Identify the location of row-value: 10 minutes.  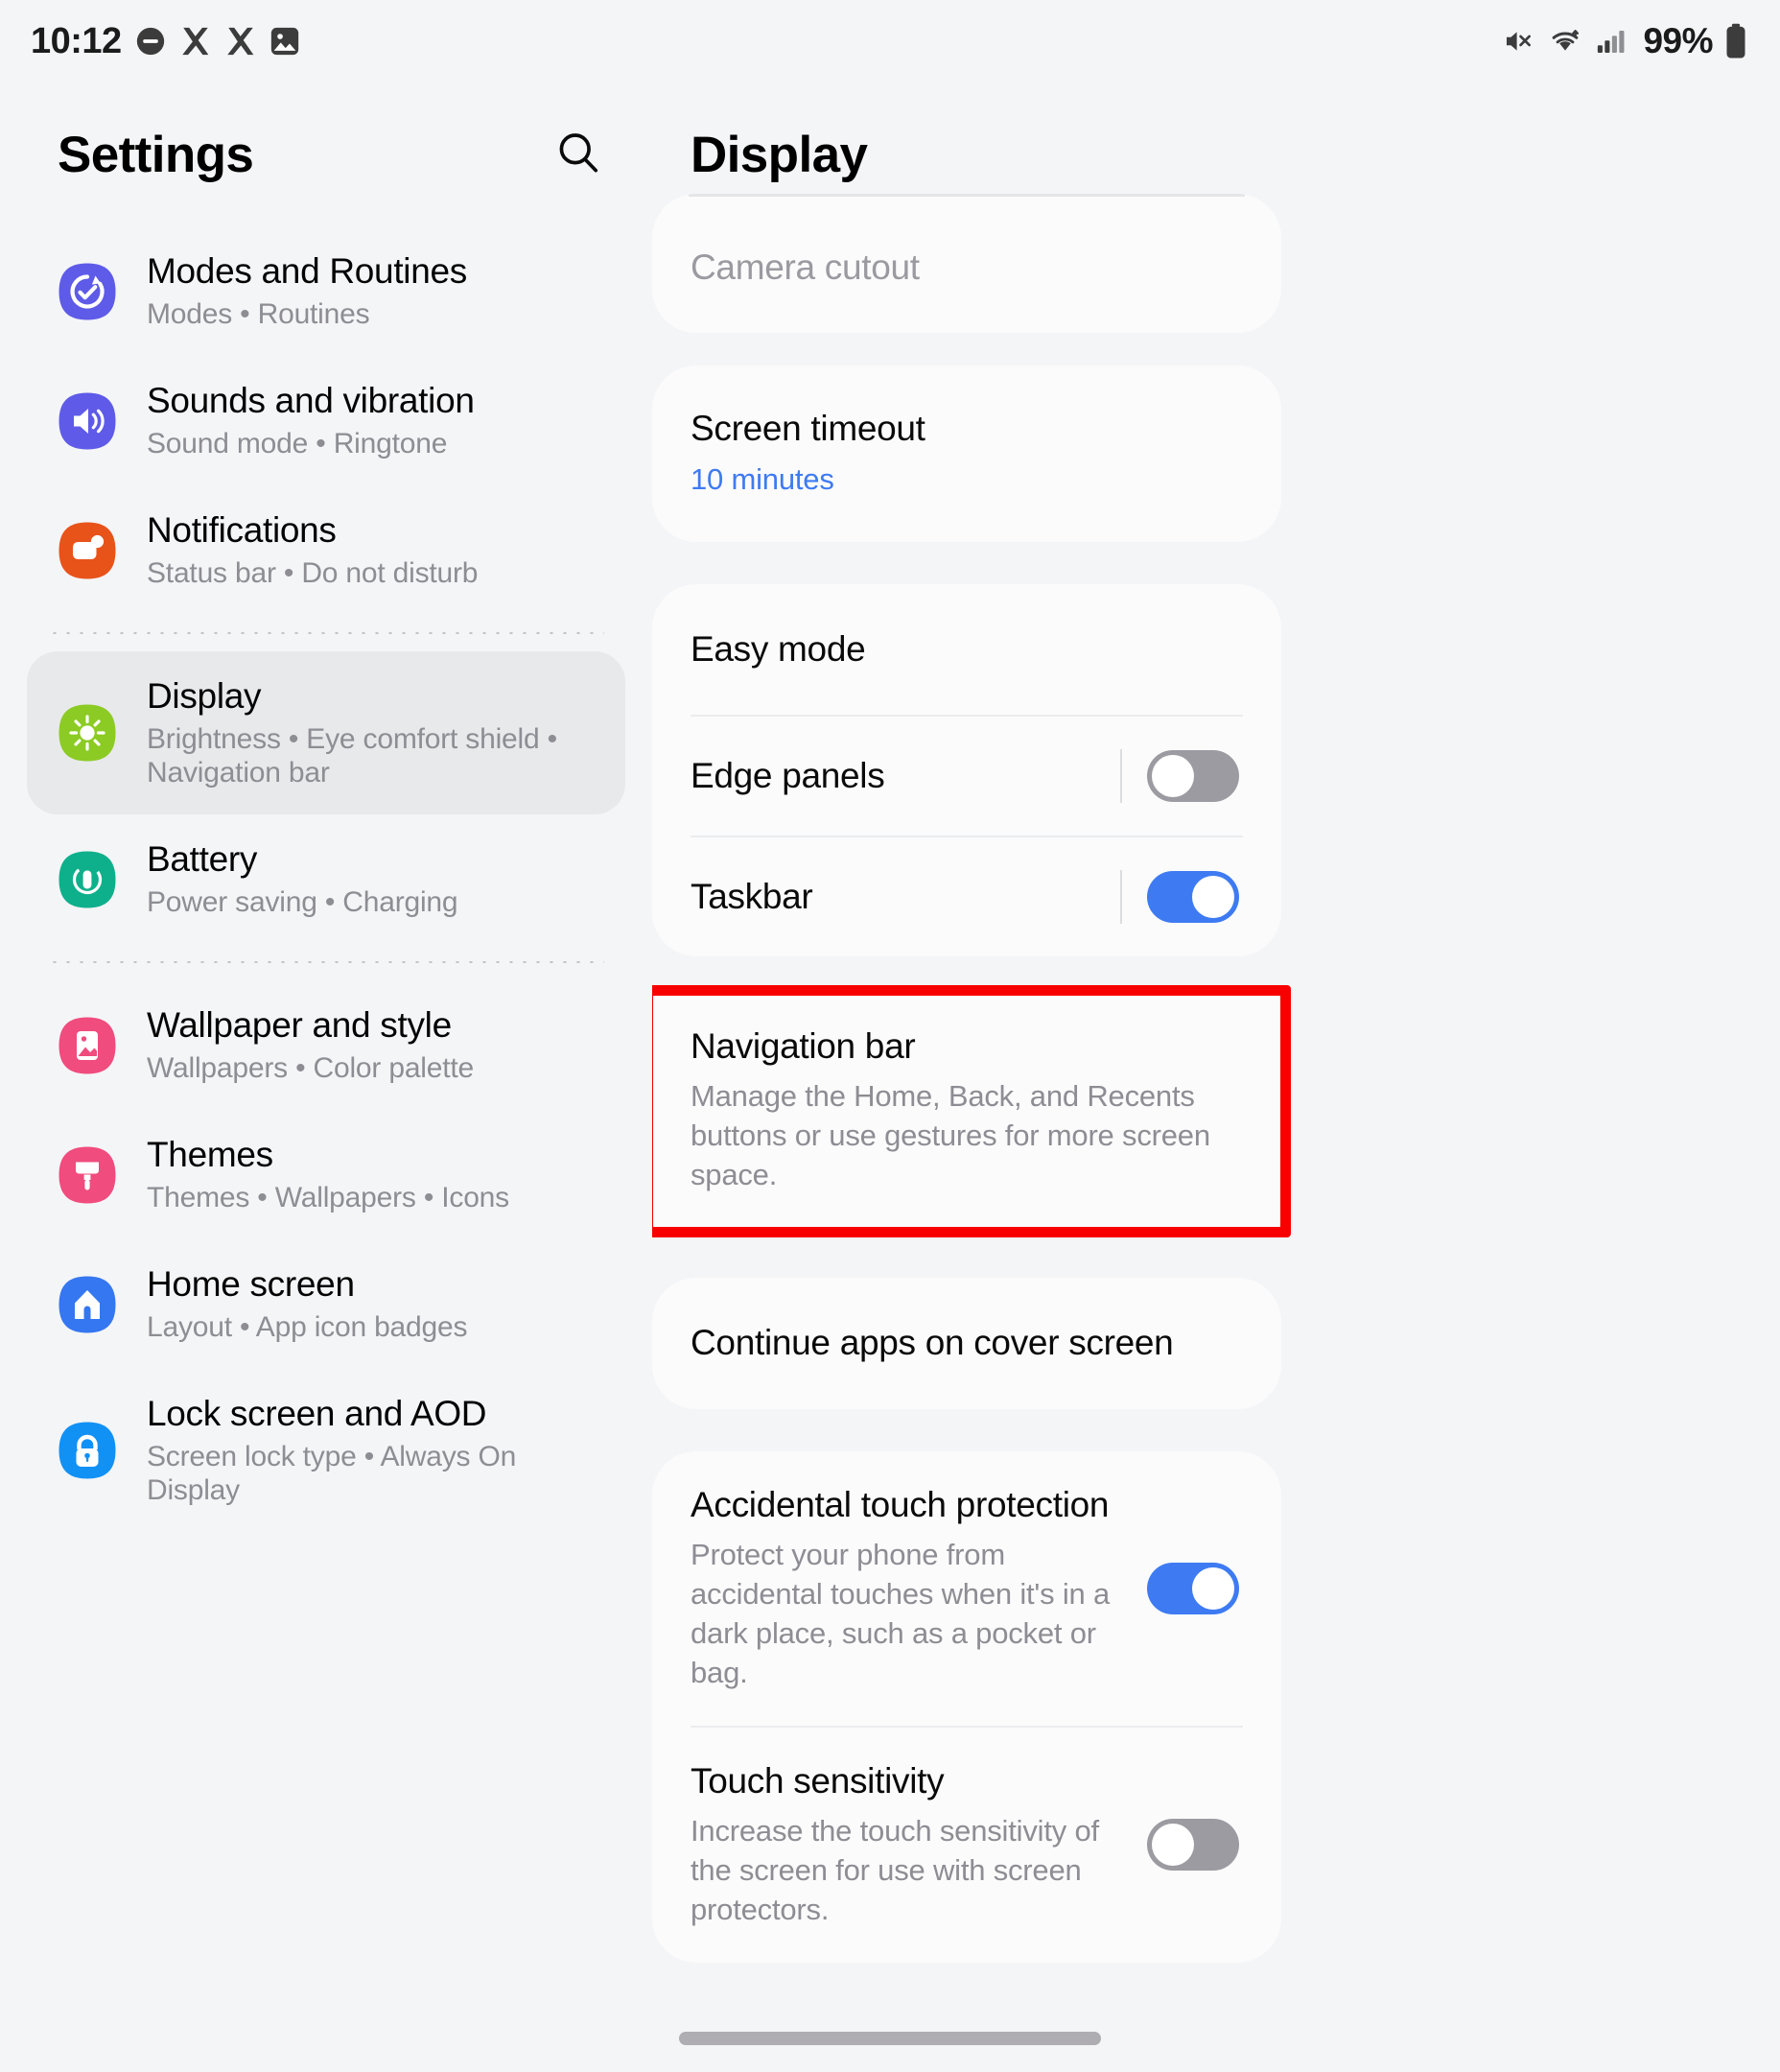
(763, 478).